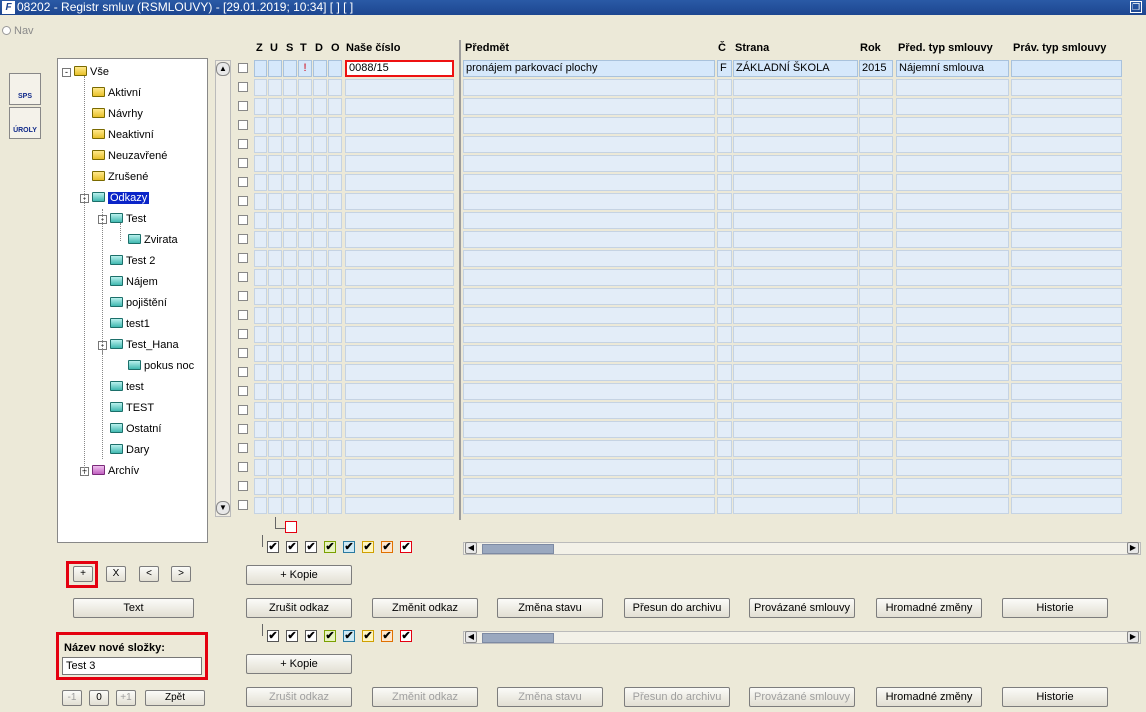  Describe the element at coordinates (120, 177) in the screenshot. I see `tree-item: Zrušené` at that location.